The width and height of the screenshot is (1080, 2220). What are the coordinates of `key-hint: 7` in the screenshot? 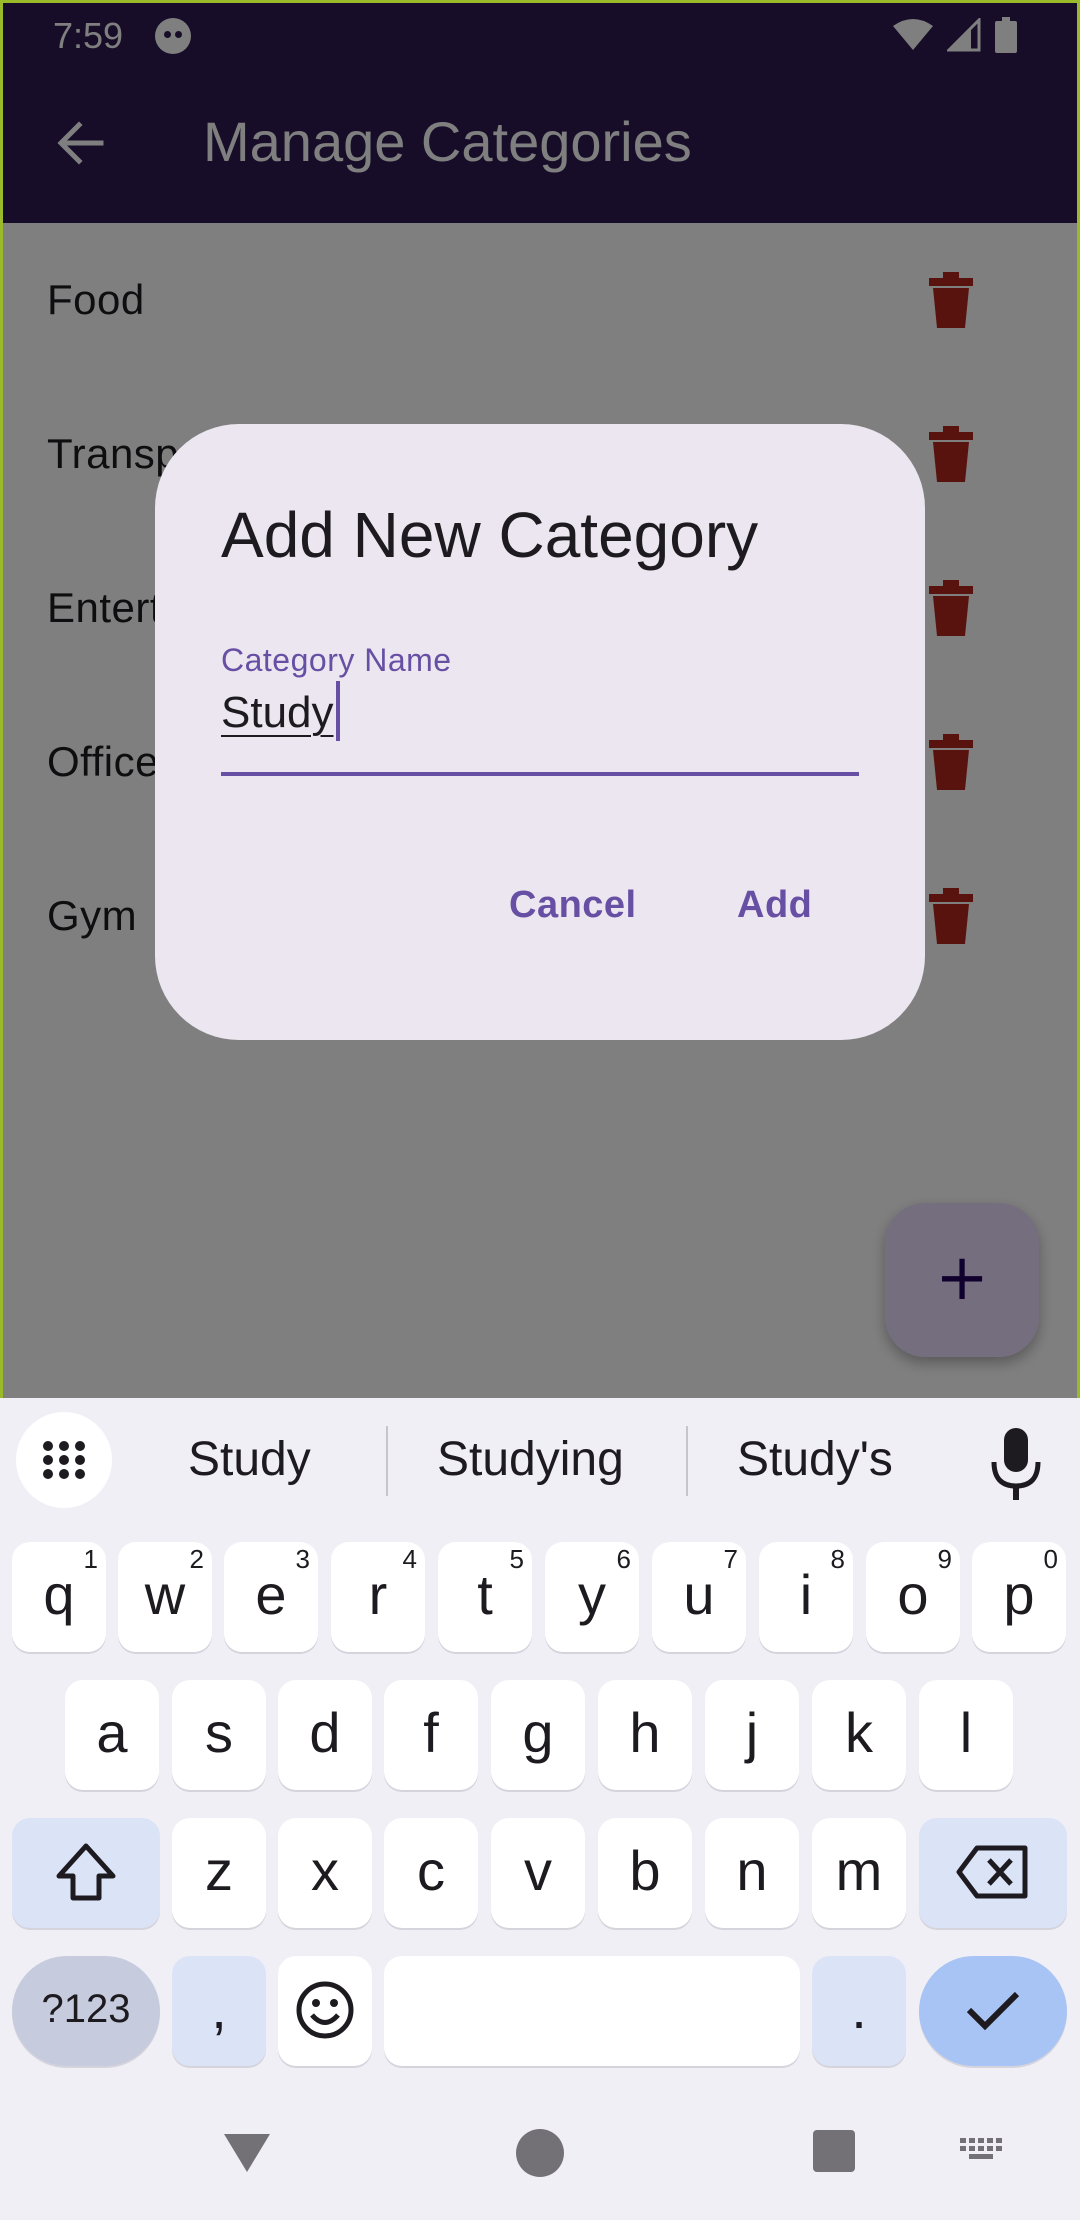 It's located at (730, 1559).